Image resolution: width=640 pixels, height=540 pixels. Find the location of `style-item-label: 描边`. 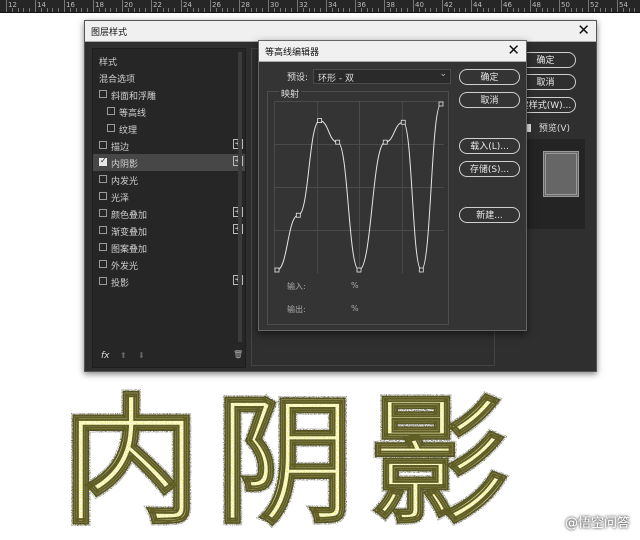

style-item-label: 描边 is located at coordinates (120, 148).